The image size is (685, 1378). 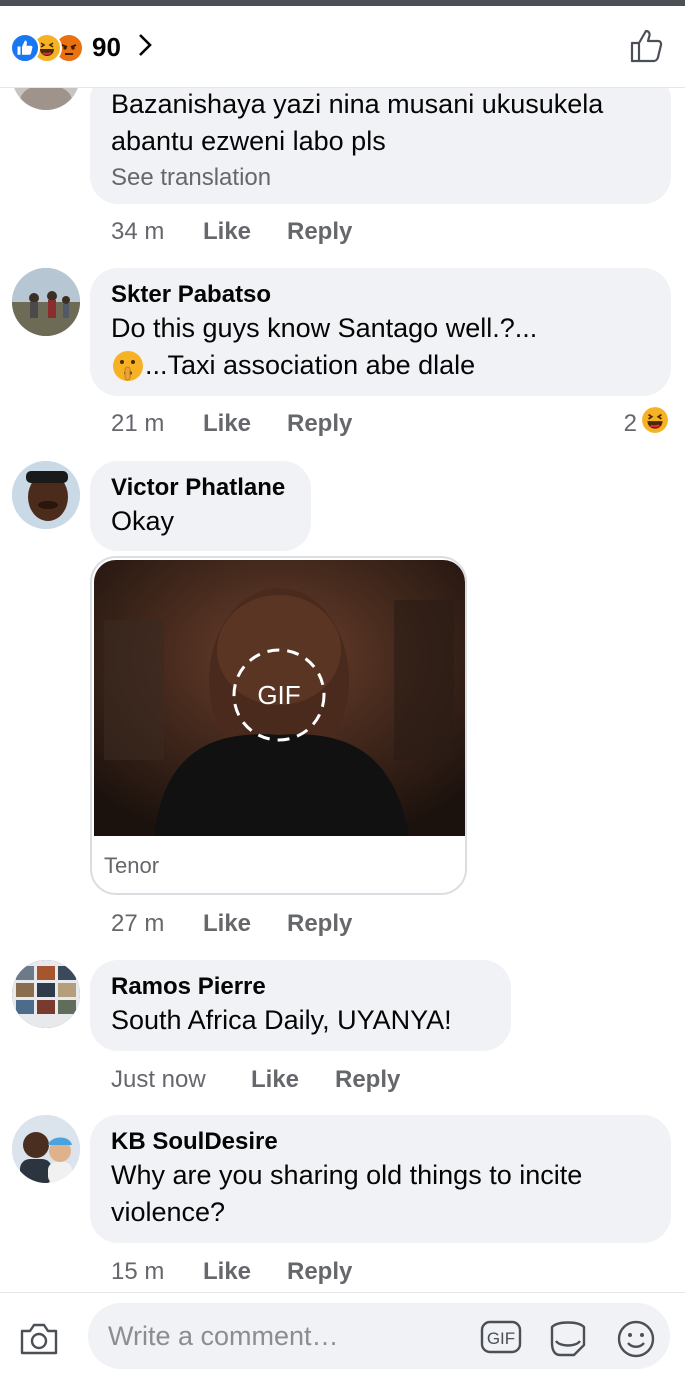 What do you see at coordinates (301, 987) in the screenshot?
I see `comment-author: Ramos Pierre` at bounding box center [301, 987].